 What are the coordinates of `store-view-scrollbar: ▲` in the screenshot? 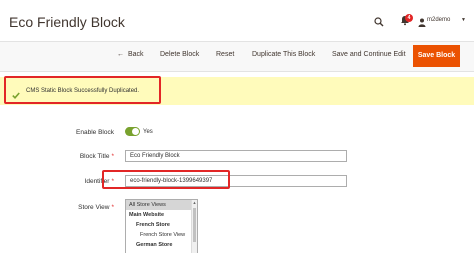 It's located at (194, 226).